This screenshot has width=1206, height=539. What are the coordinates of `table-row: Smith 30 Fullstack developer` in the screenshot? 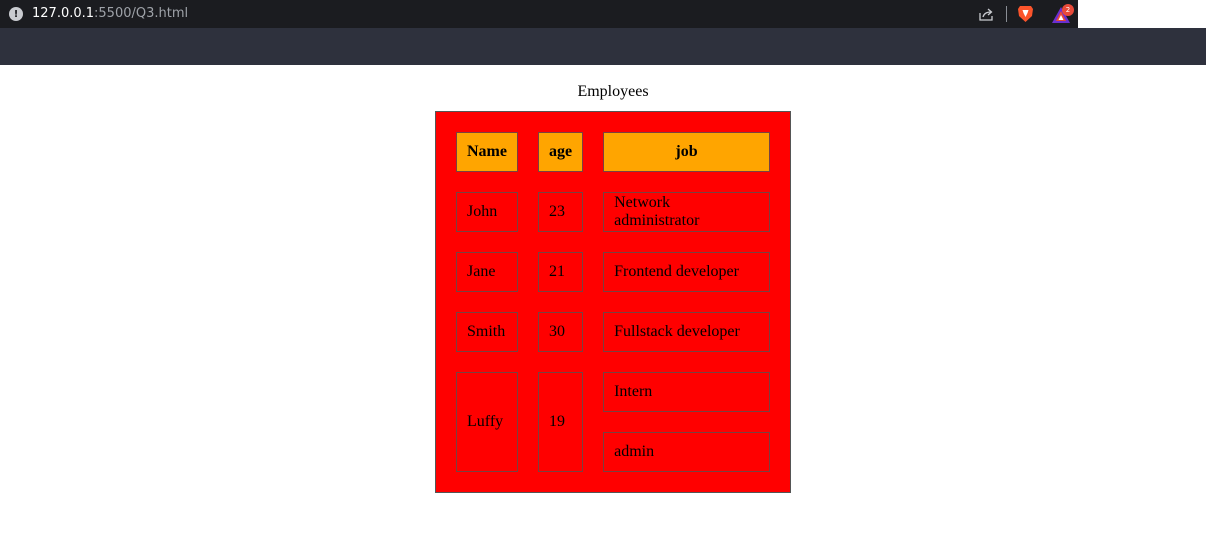 It's located at (613, 332).